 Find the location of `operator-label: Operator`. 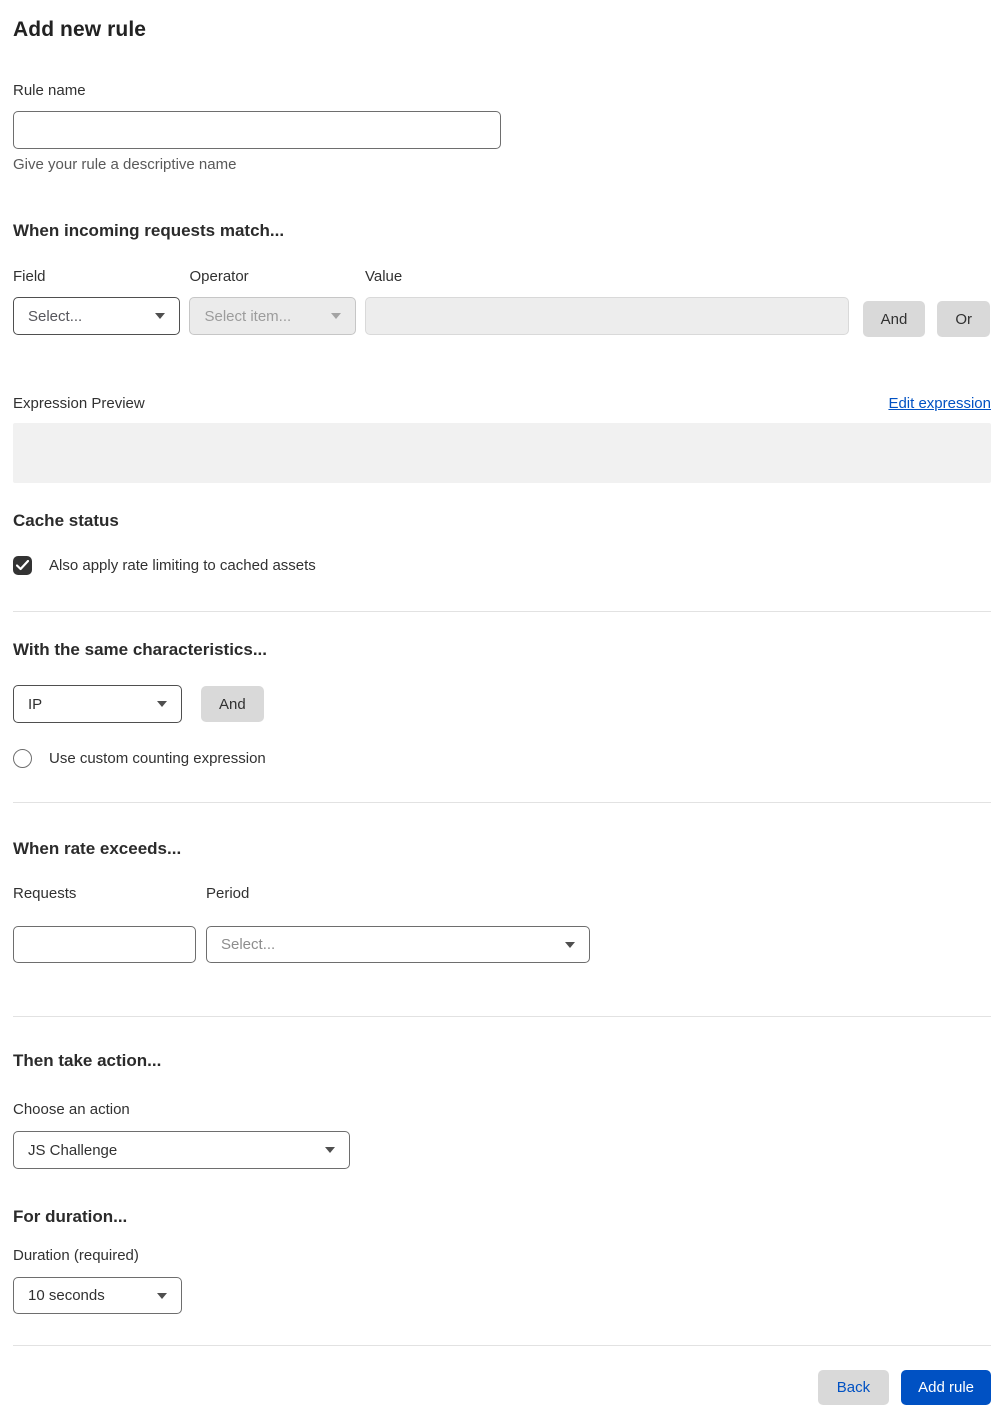

operator-label: Operator is located at coordinates (219, 276).